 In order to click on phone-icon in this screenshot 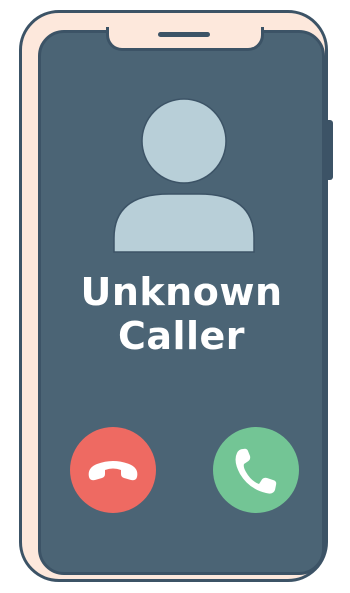, I will do `click(256, 471)`.